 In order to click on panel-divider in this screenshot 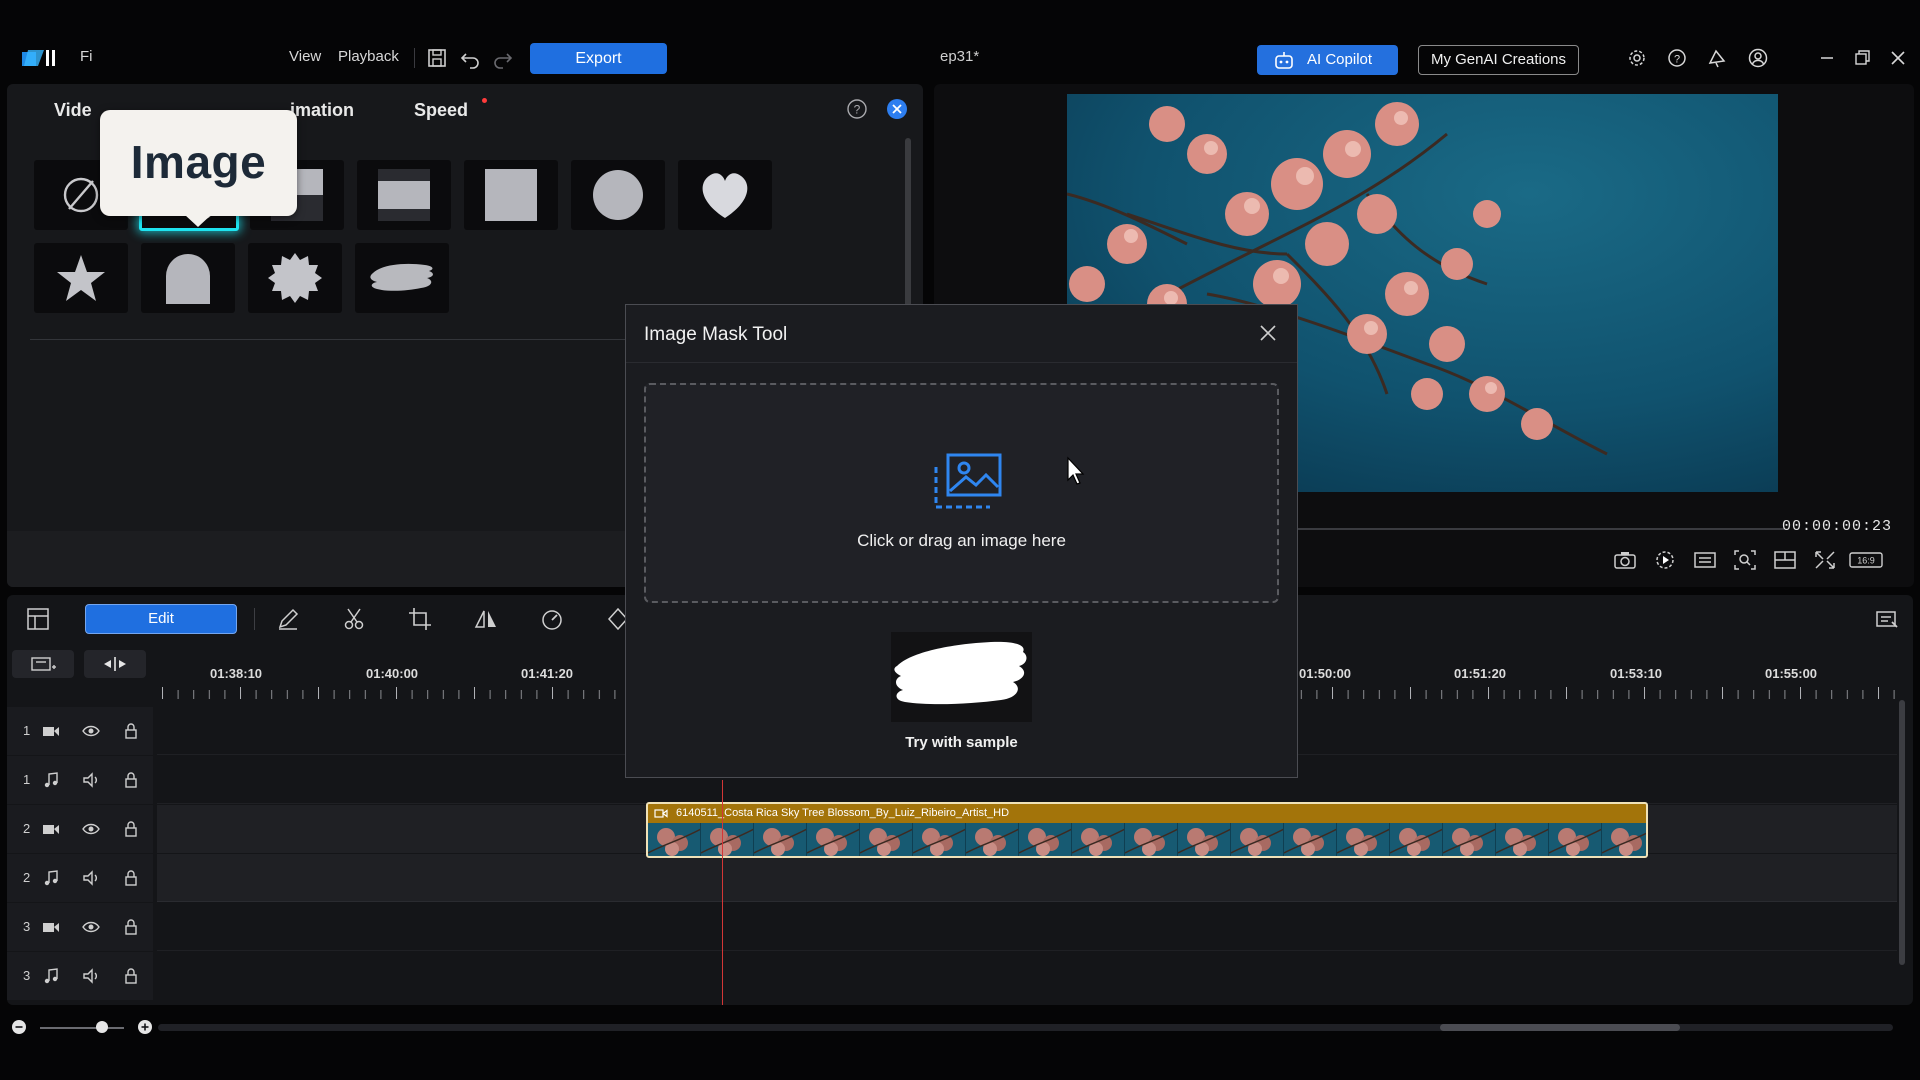, I will do `click(330, 339)`.